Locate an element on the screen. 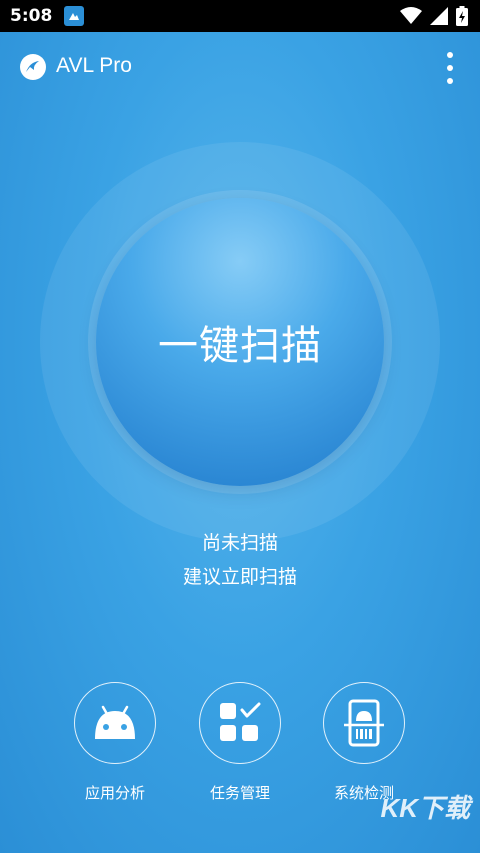 The height and width of the screenshot is (853, 480). app-title: AVL Pro is located at coordinates (94, 65).